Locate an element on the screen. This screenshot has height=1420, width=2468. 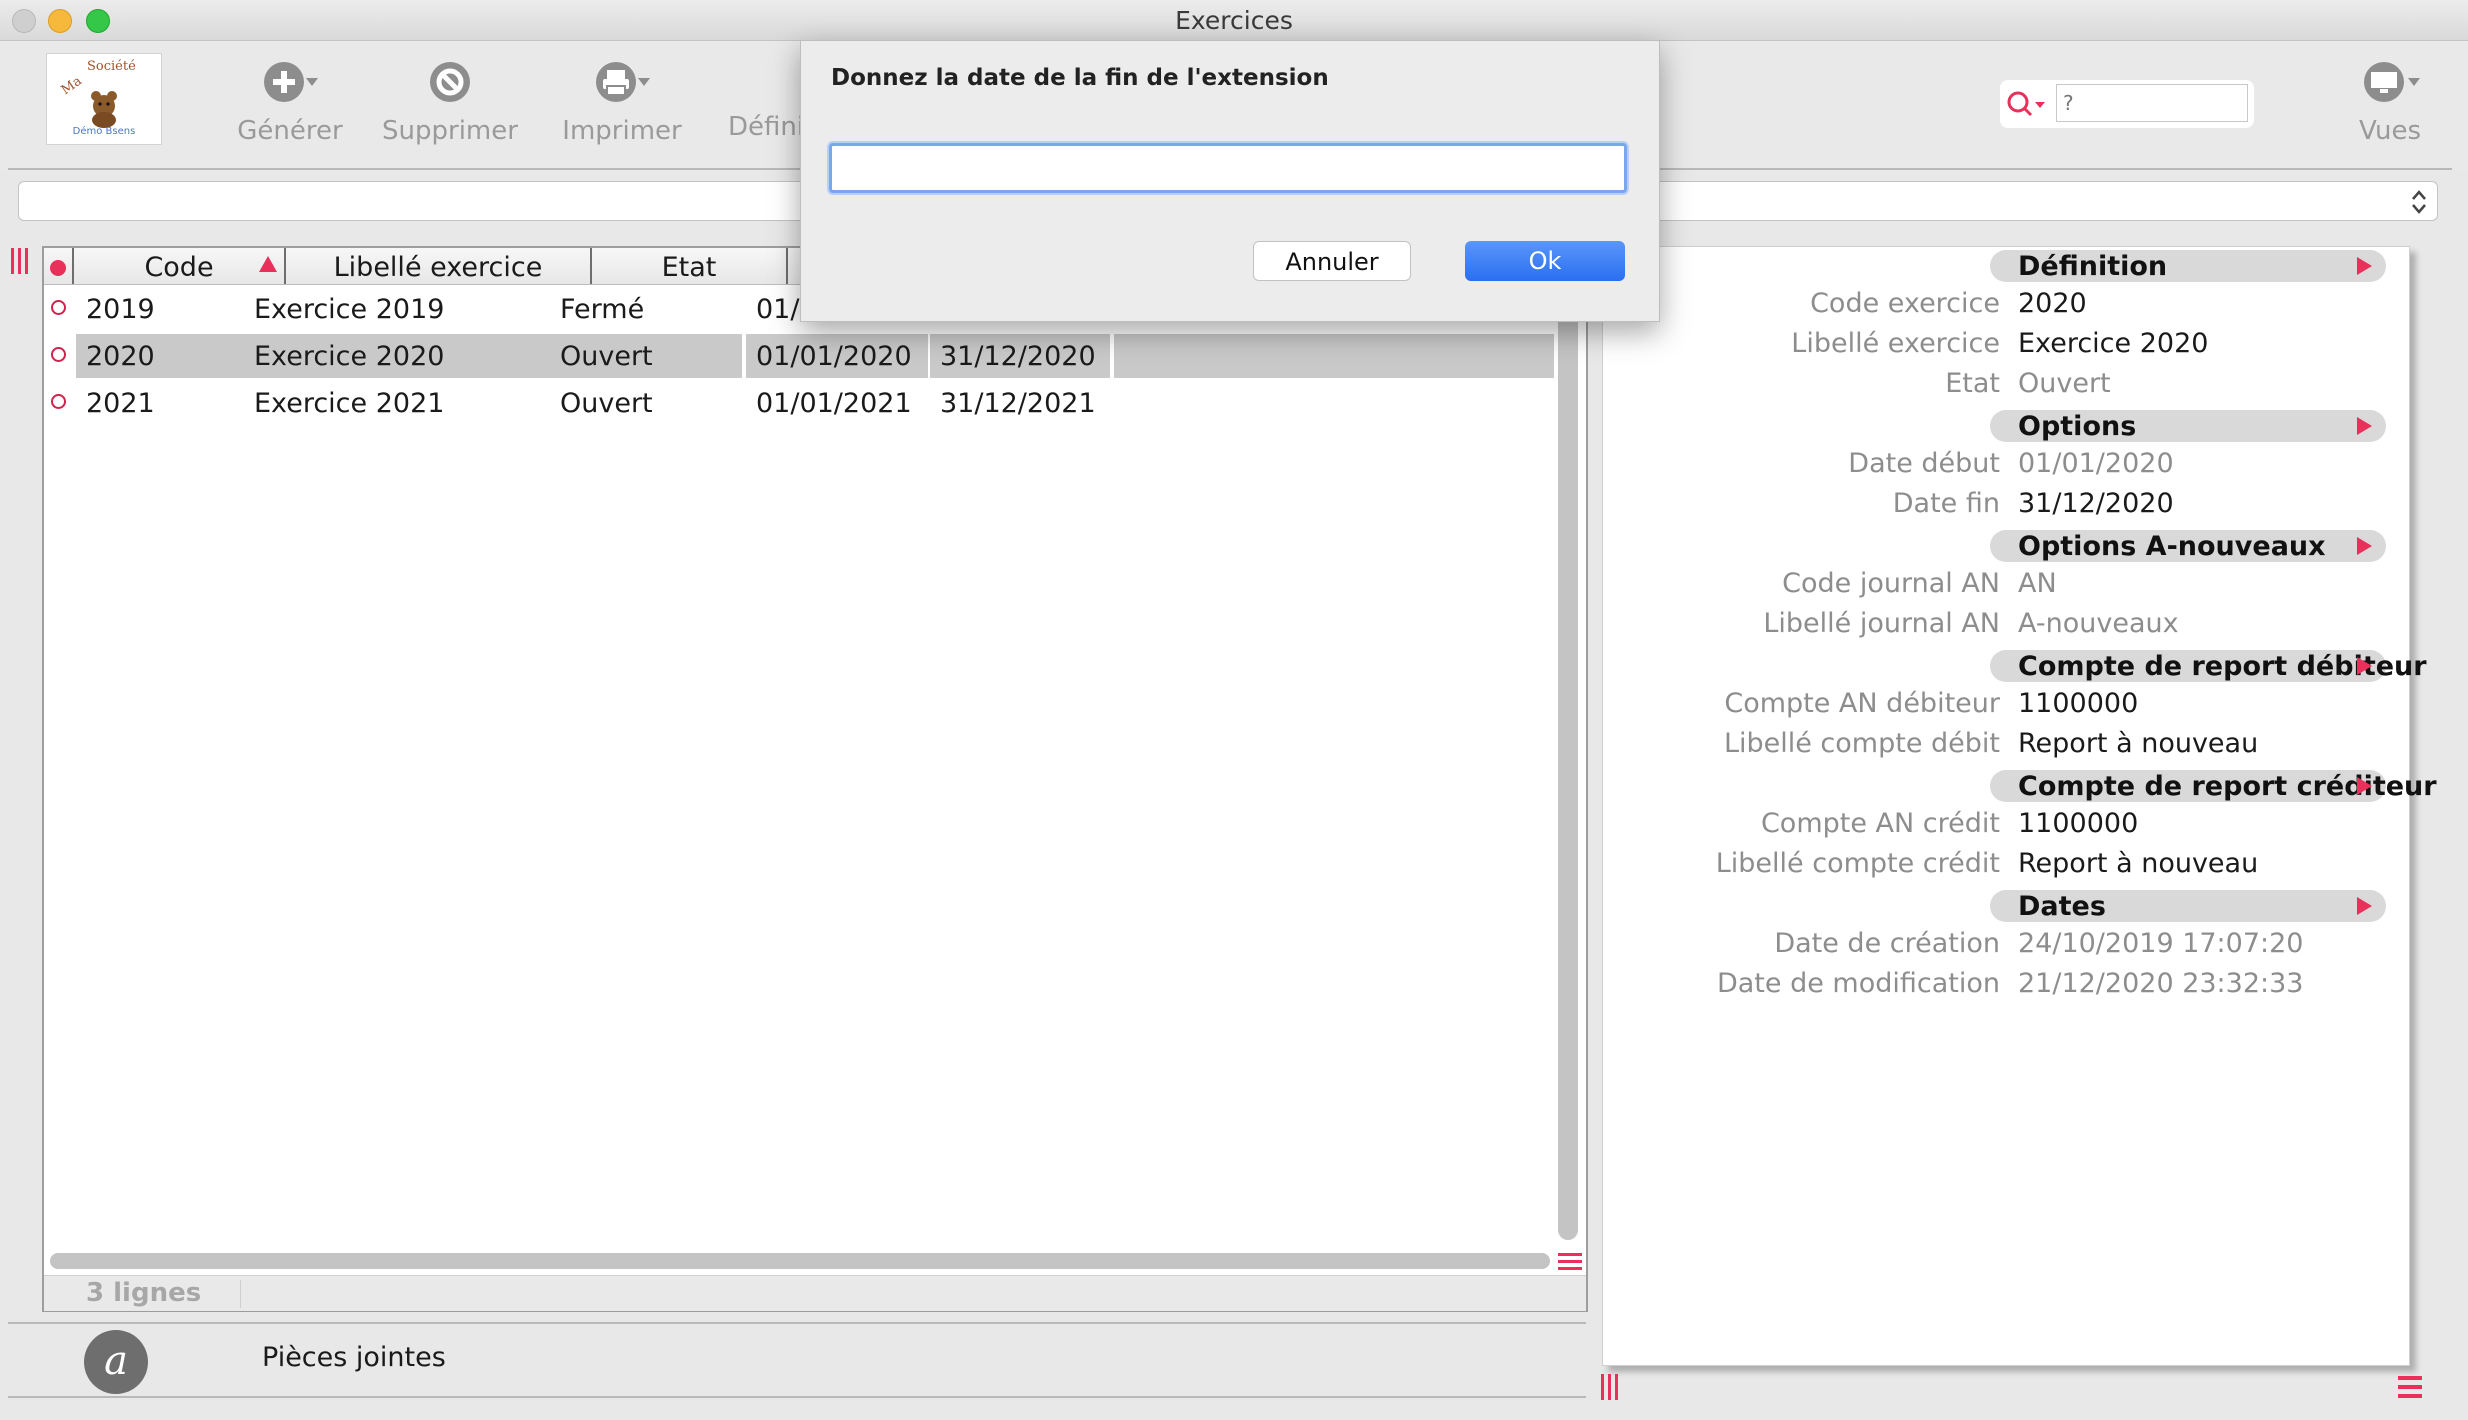
views-button: Vues is located at coordinates (2389, 102).